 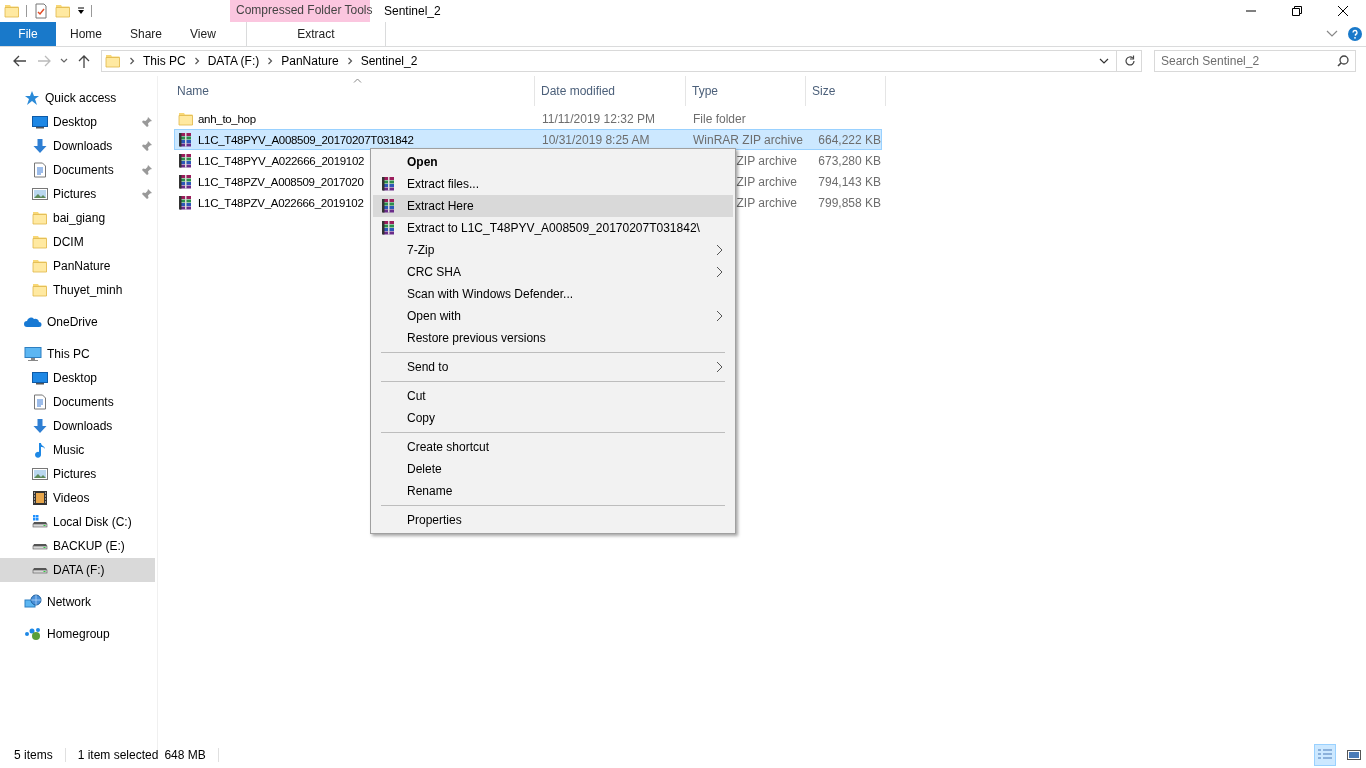 What do you see at coordinates (227, 118) in the screenshot?
I see `file-name: anh_to_hop` at bounding box center [227, 118].